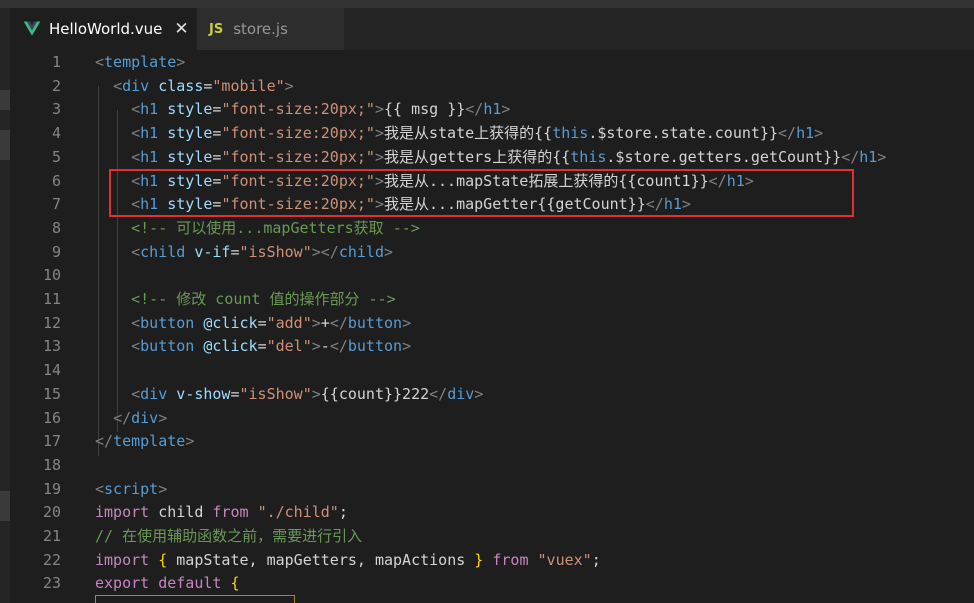 Image resolution: width=974 pixels, height=603 pixels. Describe the element at coordinates (492, 347) in the screenshot. I see `code-line: 13 <button @click="del">-</button>` at that location.